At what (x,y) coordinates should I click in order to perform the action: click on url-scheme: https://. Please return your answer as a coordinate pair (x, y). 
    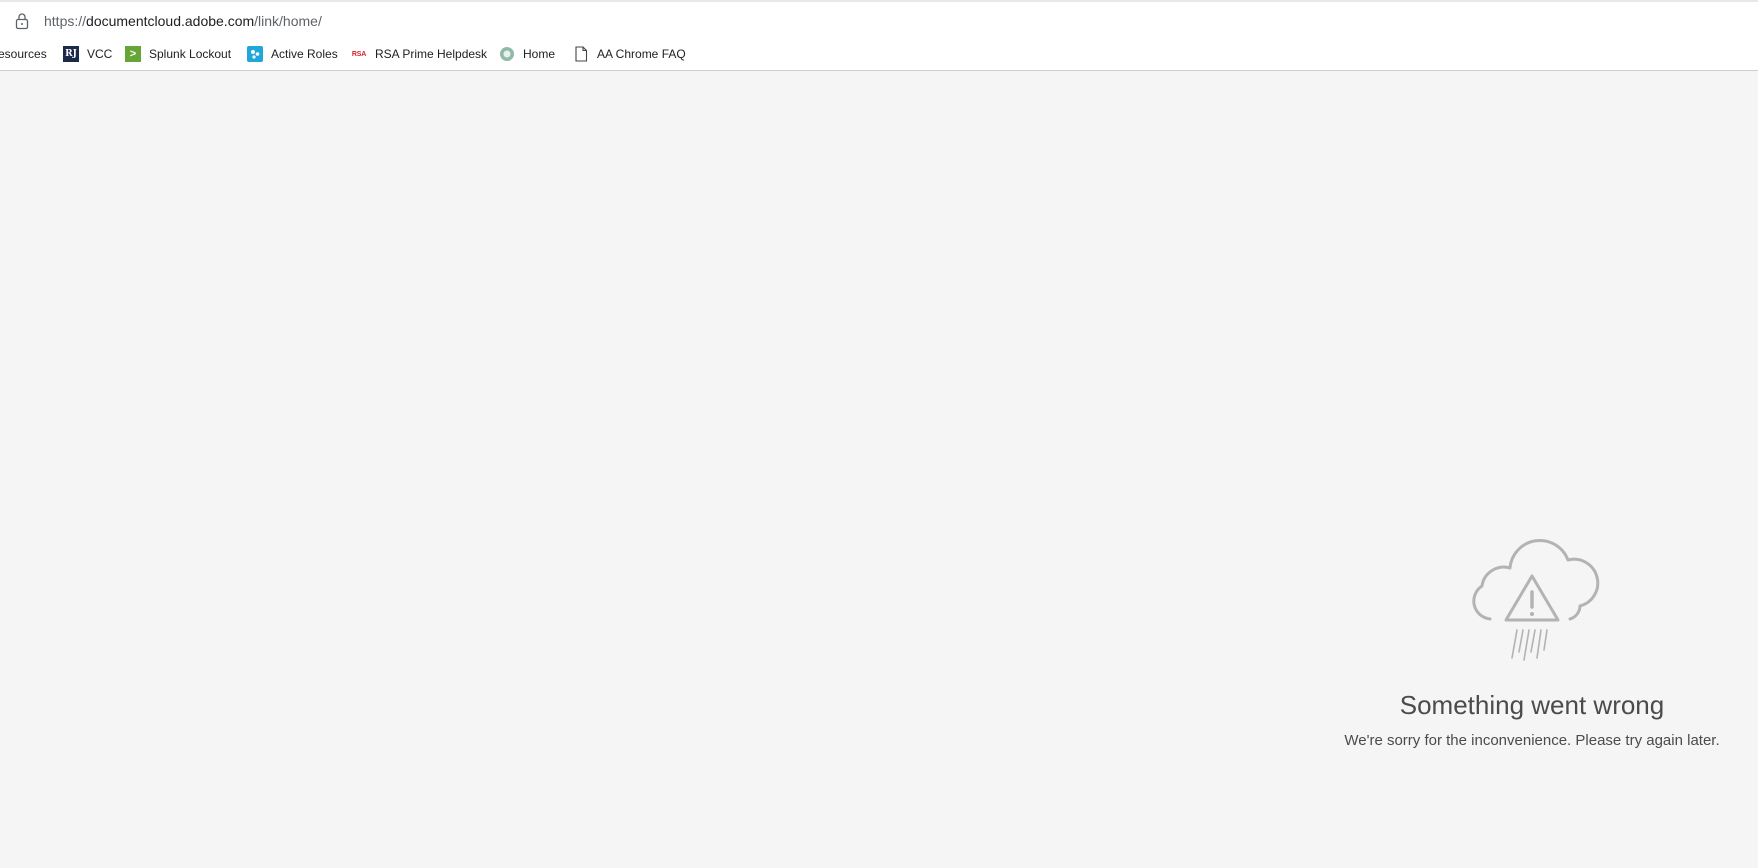
    Looking at the image, I should click on (65, 21).